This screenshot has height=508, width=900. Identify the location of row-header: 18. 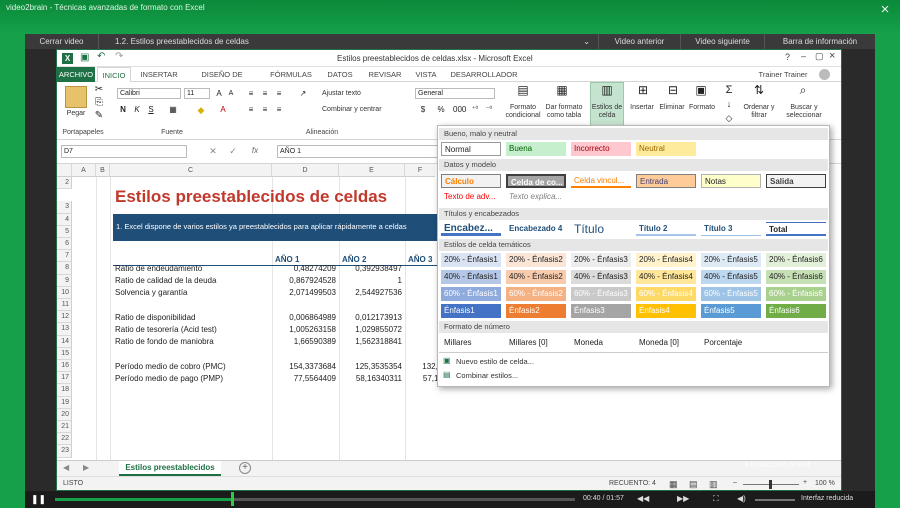
(64, 390).